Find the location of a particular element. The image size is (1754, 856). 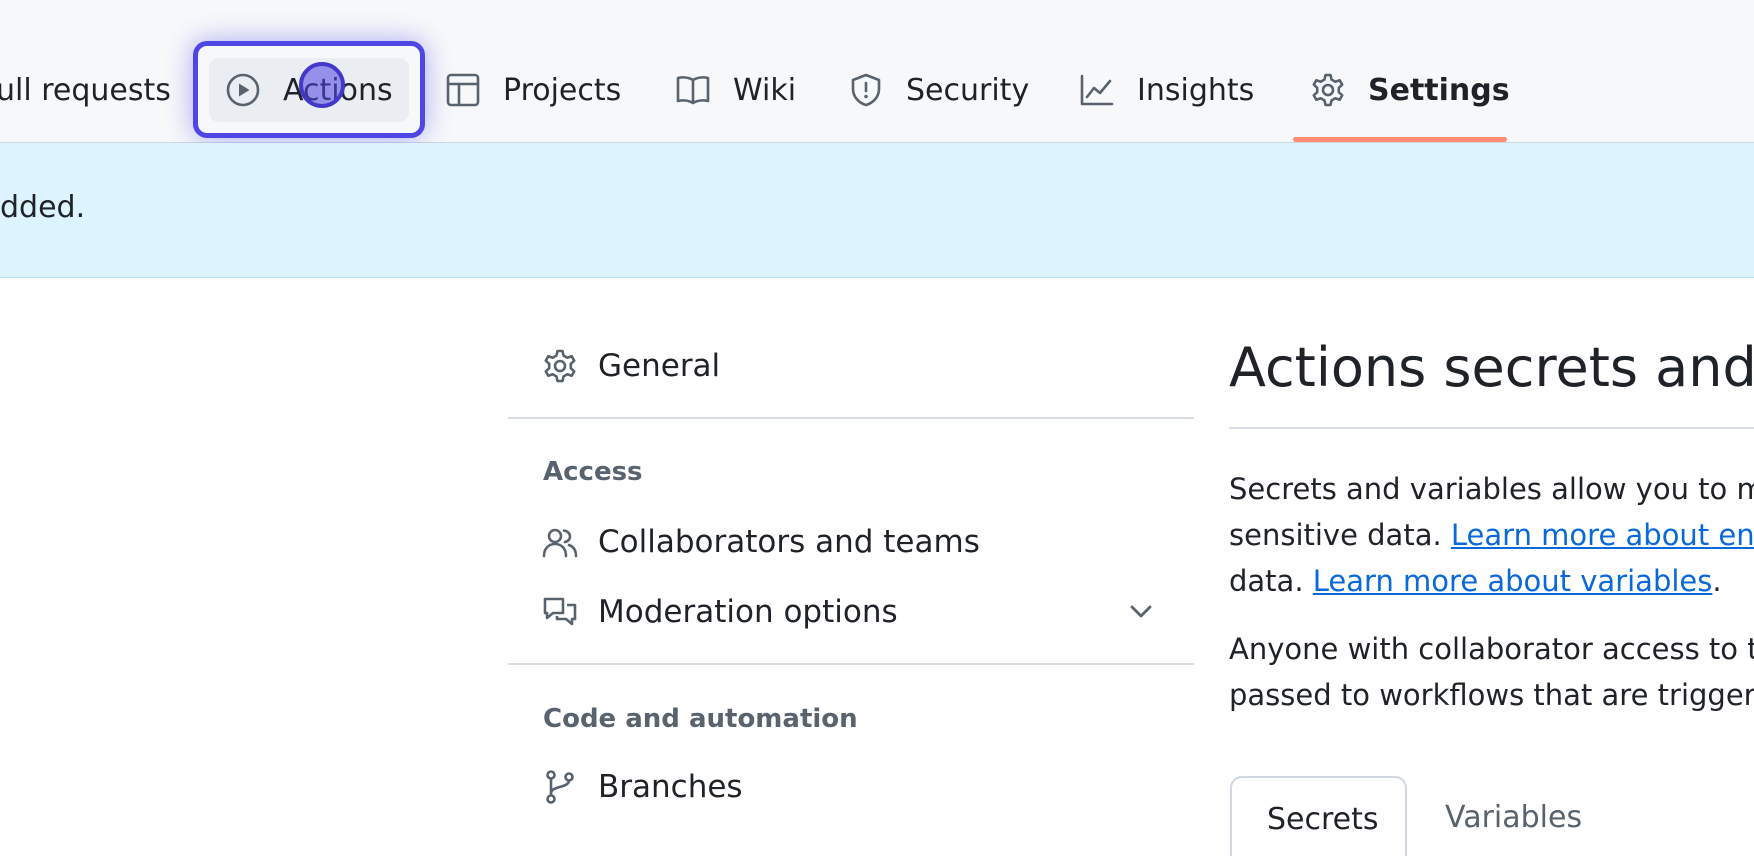

tab-wiki-label: Wiki is located at coordinates (765, 90).